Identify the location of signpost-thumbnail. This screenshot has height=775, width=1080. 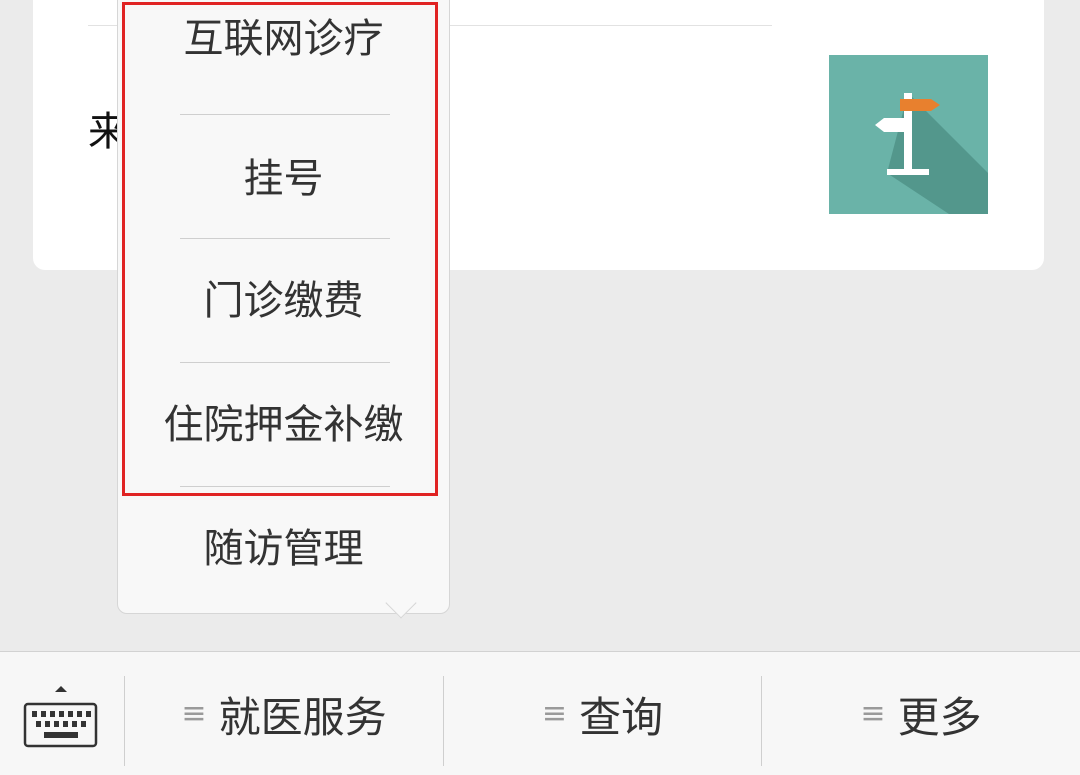
(908, 134).